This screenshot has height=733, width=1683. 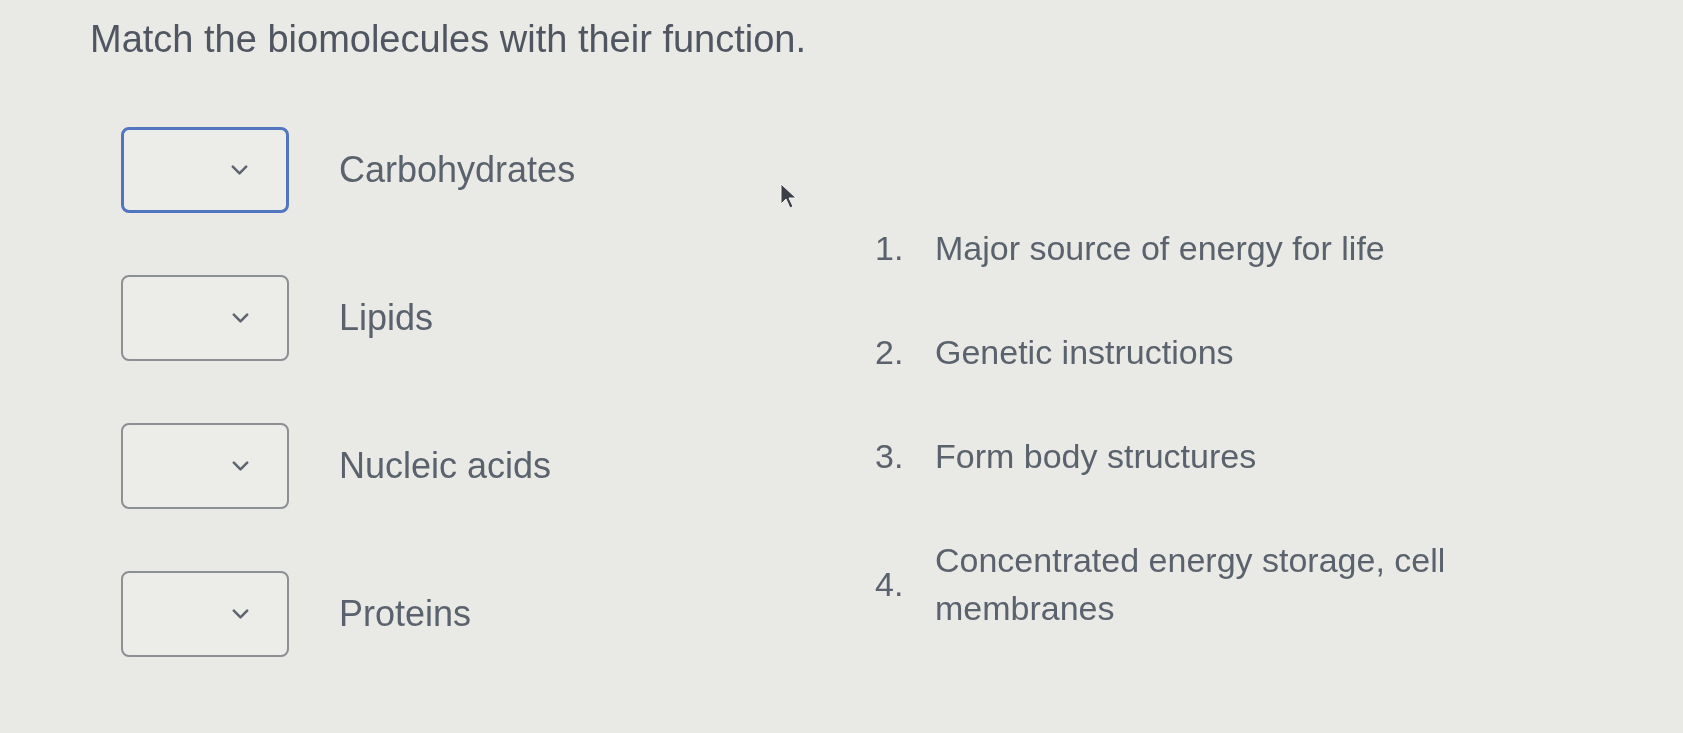 I want to click on mouse-pointer-icon, so click(x=789, y=196).